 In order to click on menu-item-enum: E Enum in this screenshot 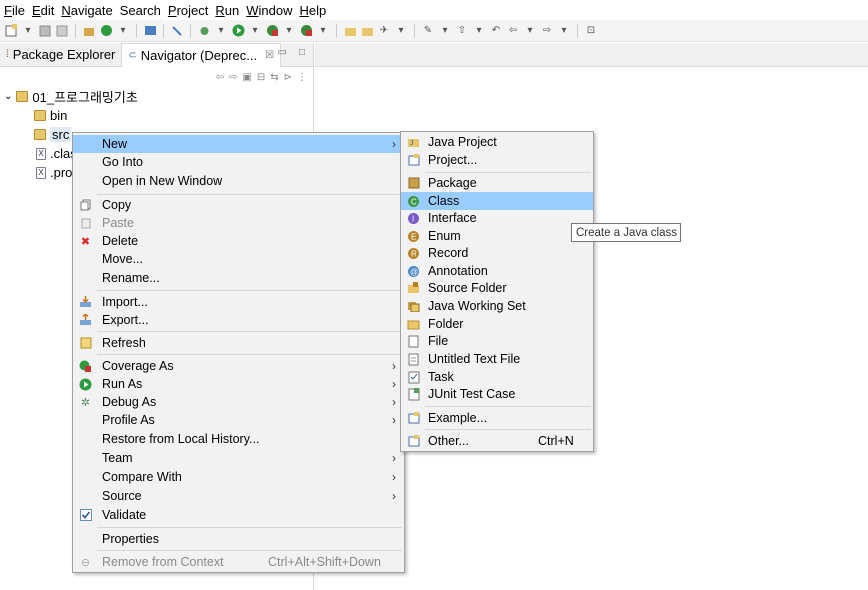, I will do `click(497, 236)`.